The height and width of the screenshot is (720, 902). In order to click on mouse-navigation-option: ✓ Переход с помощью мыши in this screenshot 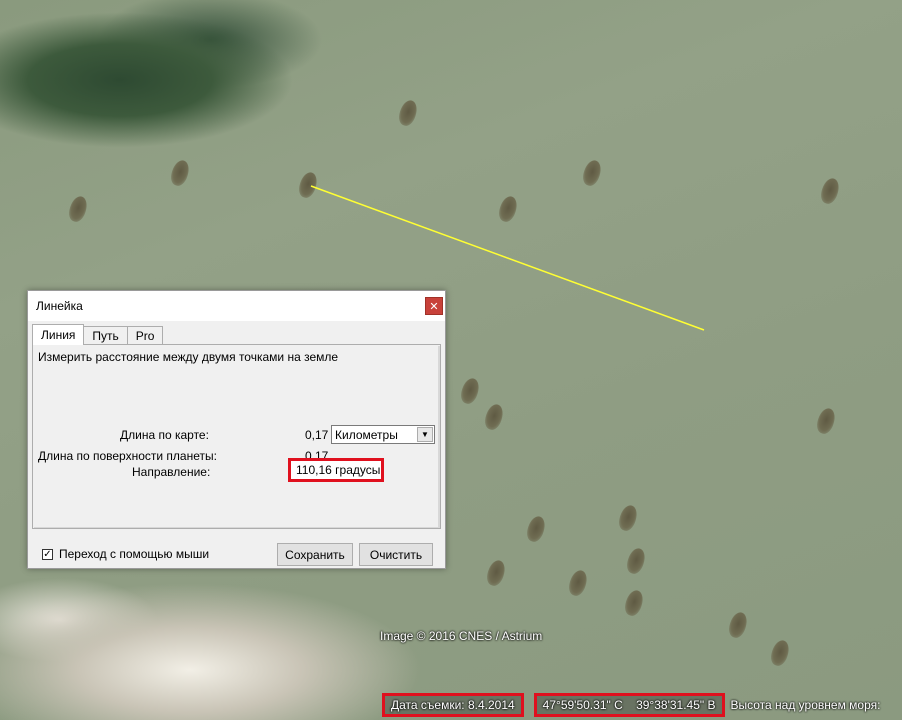, I will do `click(125, 554)`.